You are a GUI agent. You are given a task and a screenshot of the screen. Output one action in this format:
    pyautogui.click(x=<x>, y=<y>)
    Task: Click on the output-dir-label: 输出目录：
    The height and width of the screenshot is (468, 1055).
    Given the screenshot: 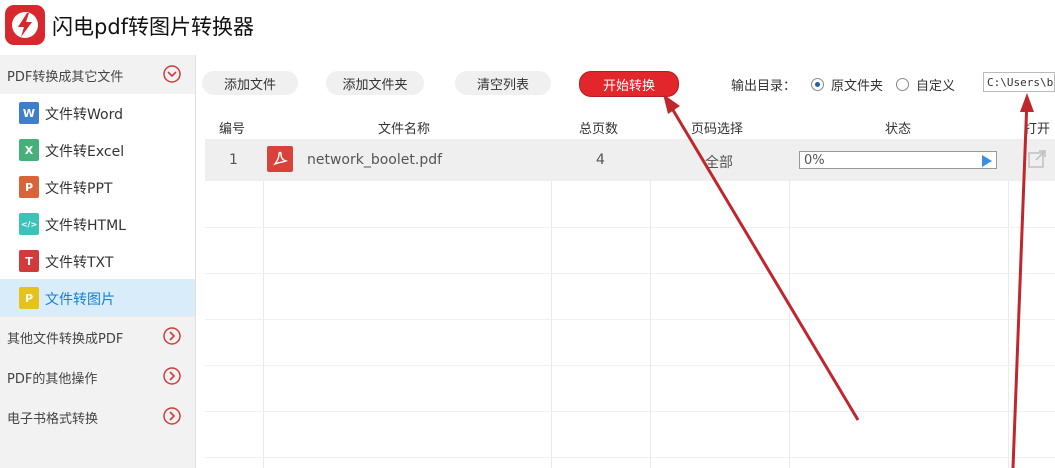 What is the action you would take?
    pyautogui.click(x=764, y=86)
    